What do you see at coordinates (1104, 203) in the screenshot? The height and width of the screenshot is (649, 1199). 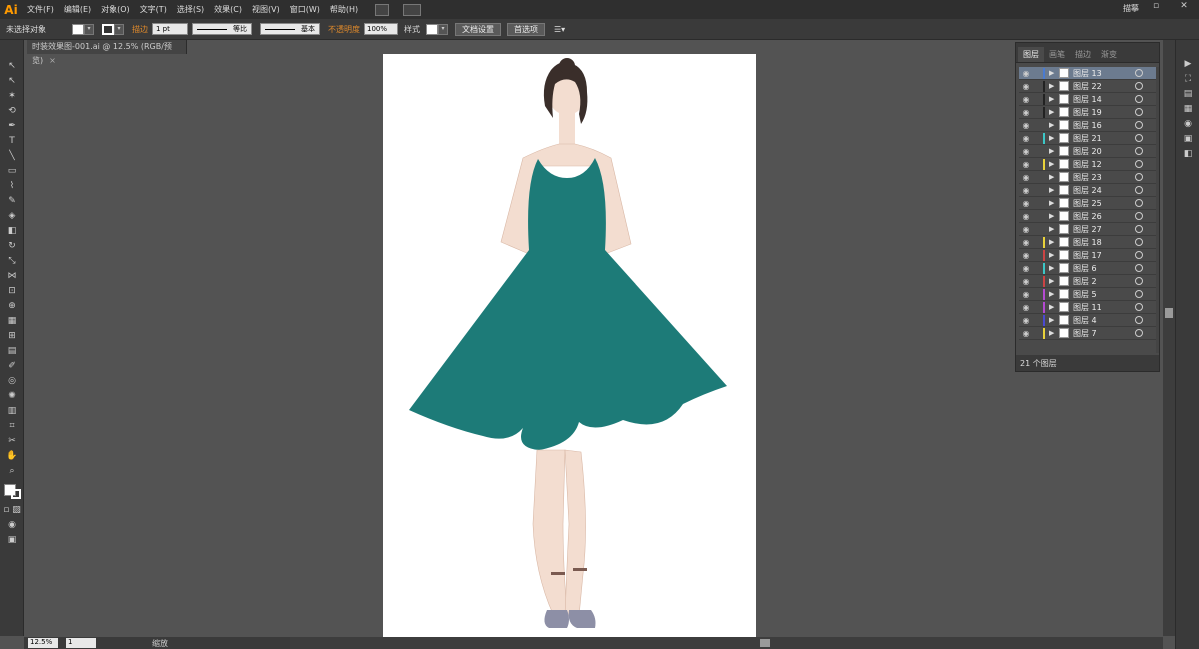 I see `layer-name: 图层 25` at bounding box center [1104, 203].